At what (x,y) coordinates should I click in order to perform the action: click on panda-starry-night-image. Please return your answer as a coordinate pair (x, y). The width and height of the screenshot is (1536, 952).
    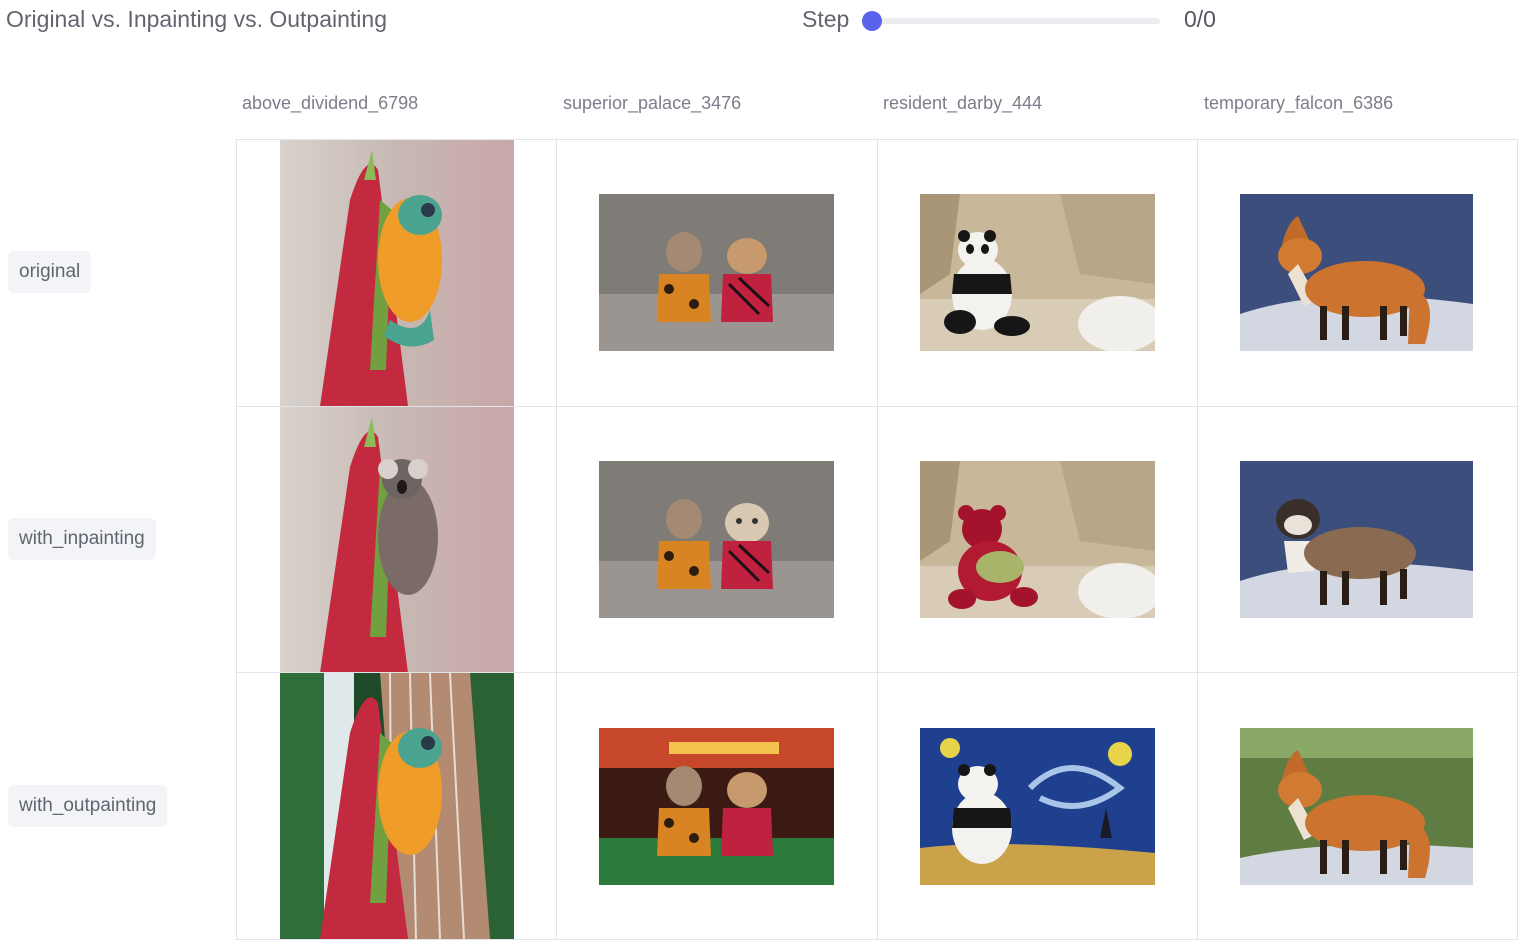
    Looking at the image, I should click on (1037, 806).